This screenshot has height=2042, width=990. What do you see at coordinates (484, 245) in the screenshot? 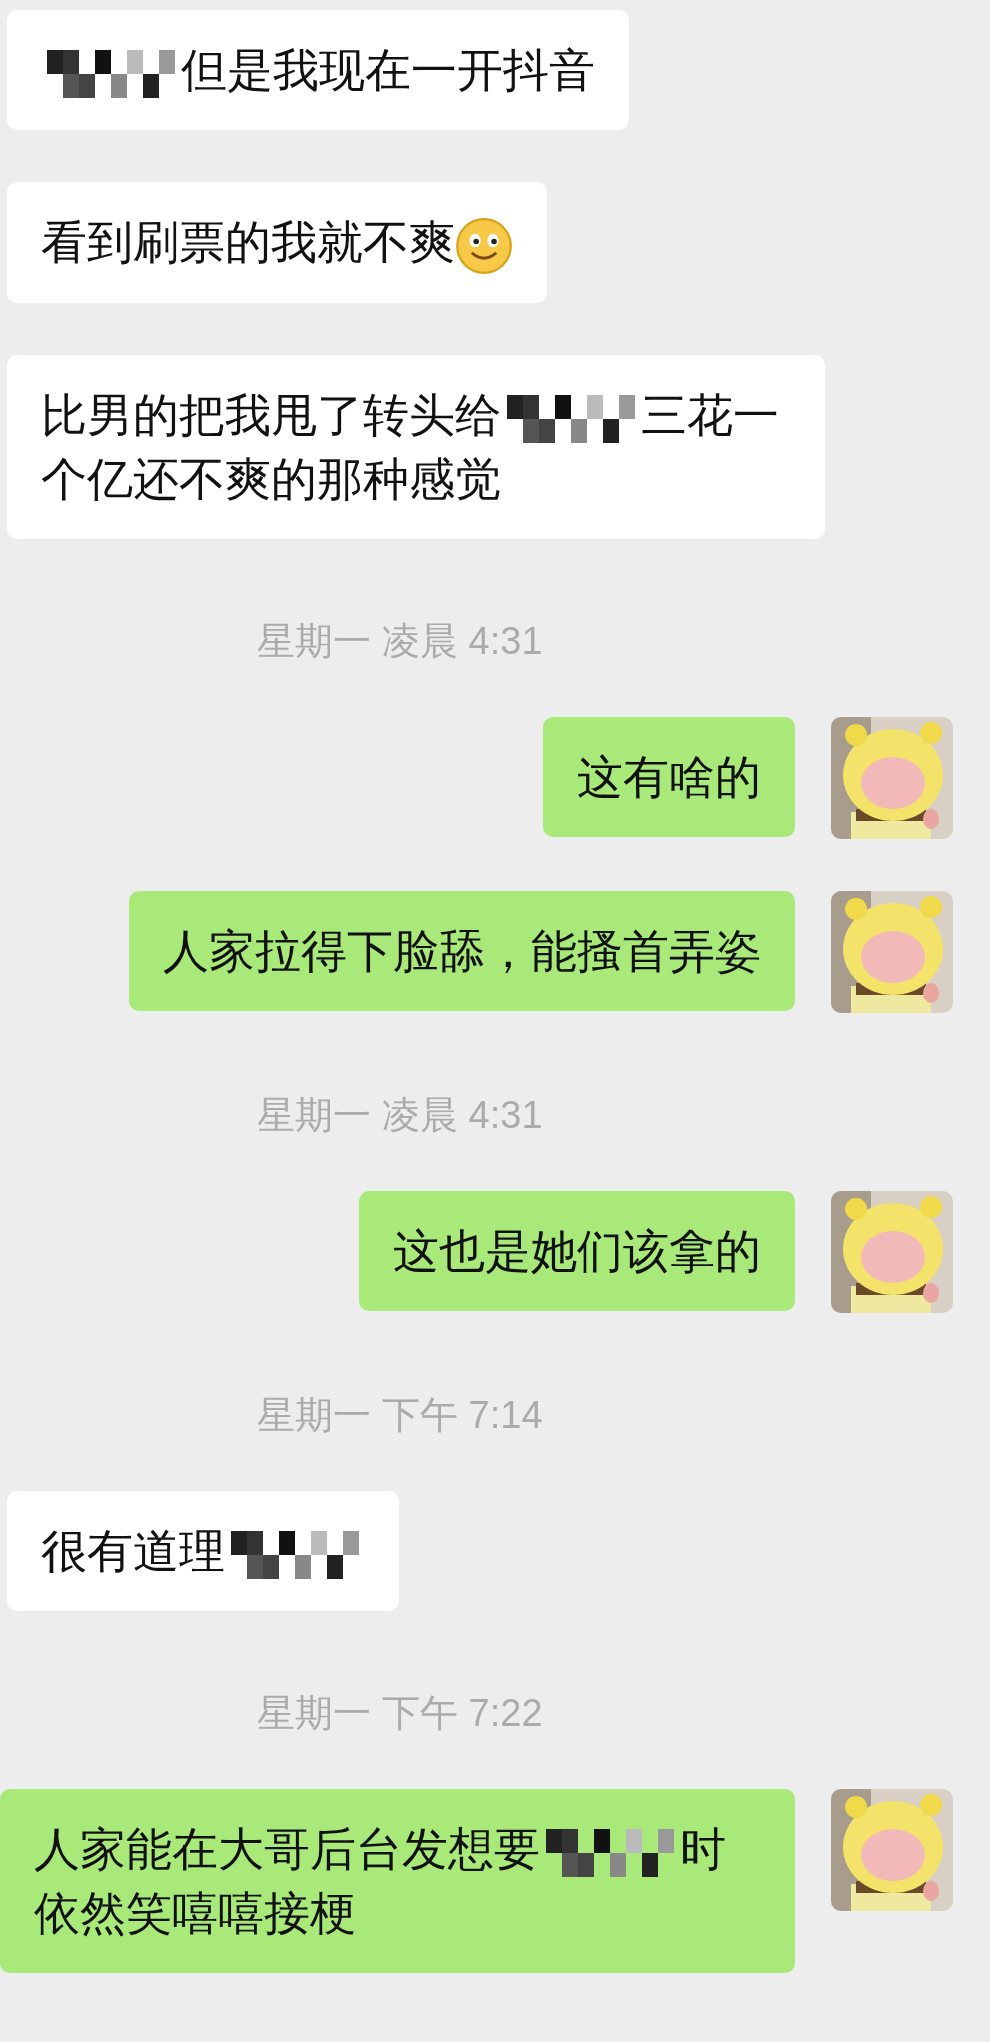
I see `smiley-icon` at bounding box center [484, 245].